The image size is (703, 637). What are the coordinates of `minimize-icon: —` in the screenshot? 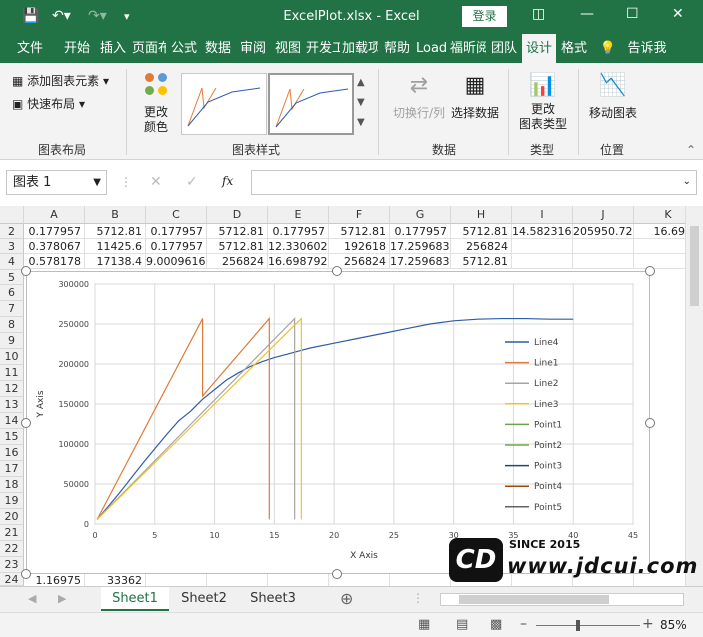 It's located at (587, 14).